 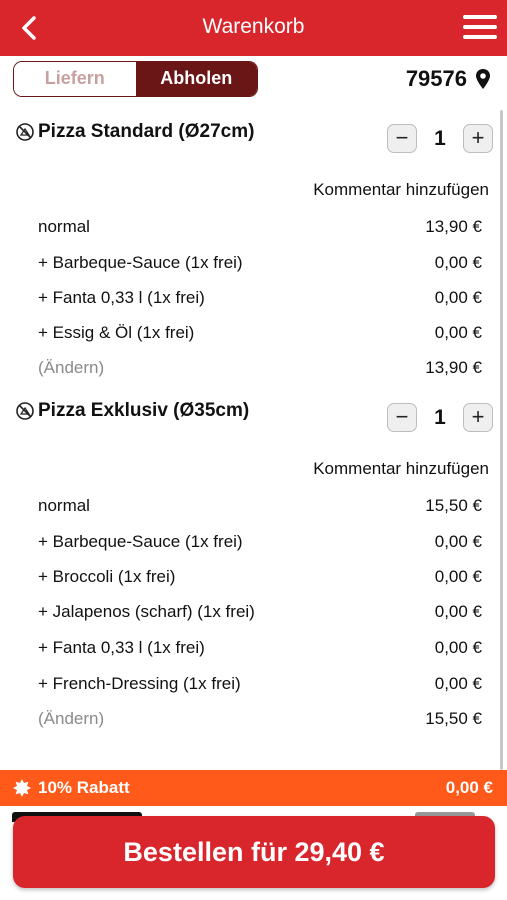 I want to click on zip-code: 79576, so click(x=436, y=78).